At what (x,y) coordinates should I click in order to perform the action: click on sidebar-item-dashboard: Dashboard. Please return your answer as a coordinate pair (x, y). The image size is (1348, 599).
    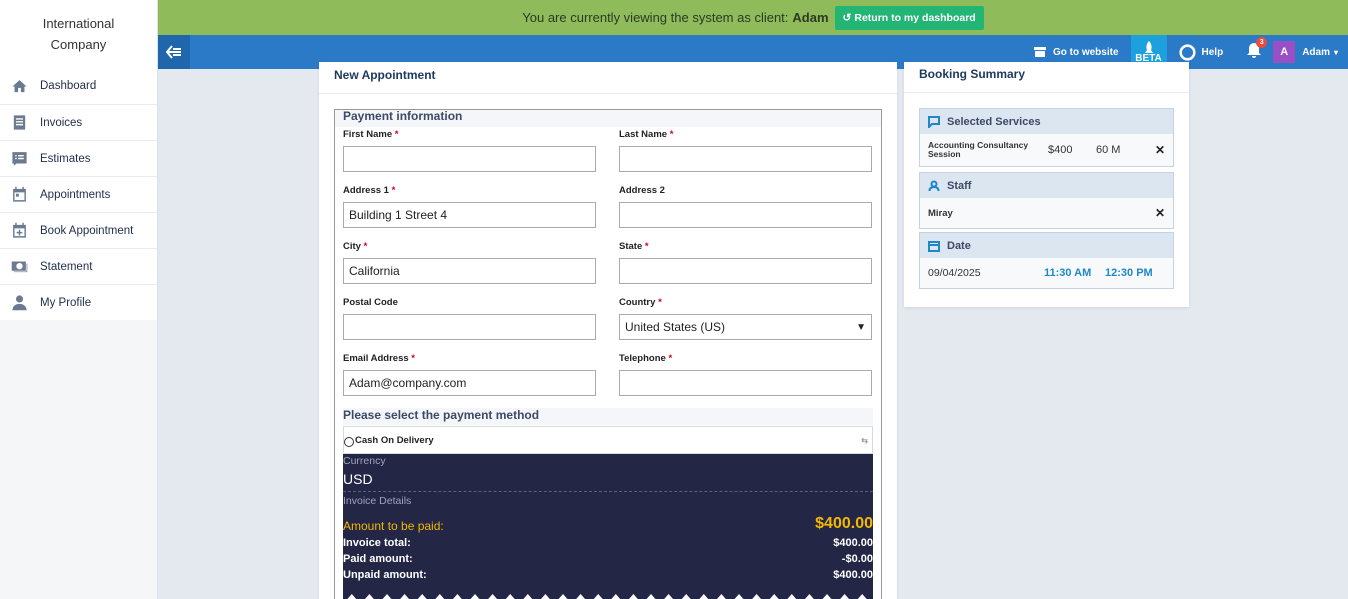
    Looking at the image, I should click on (78, 86).